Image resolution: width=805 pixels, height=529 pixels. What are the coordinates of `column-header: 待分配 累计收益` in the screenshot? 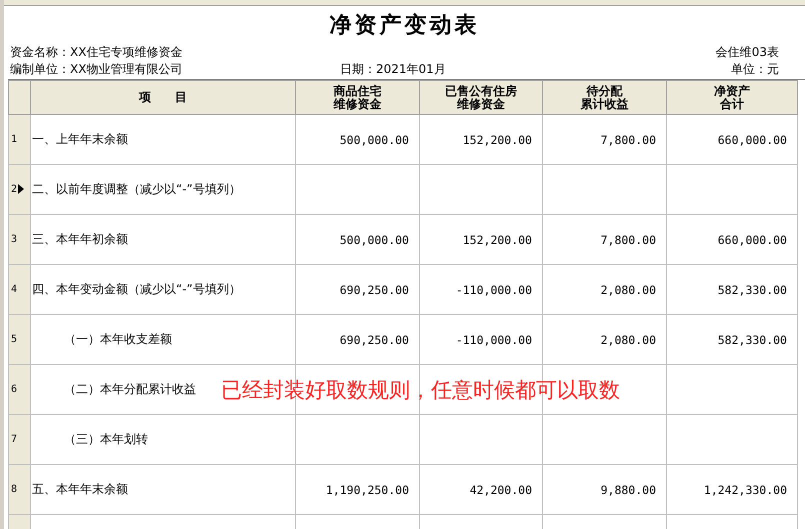 It's located at (604, 97).